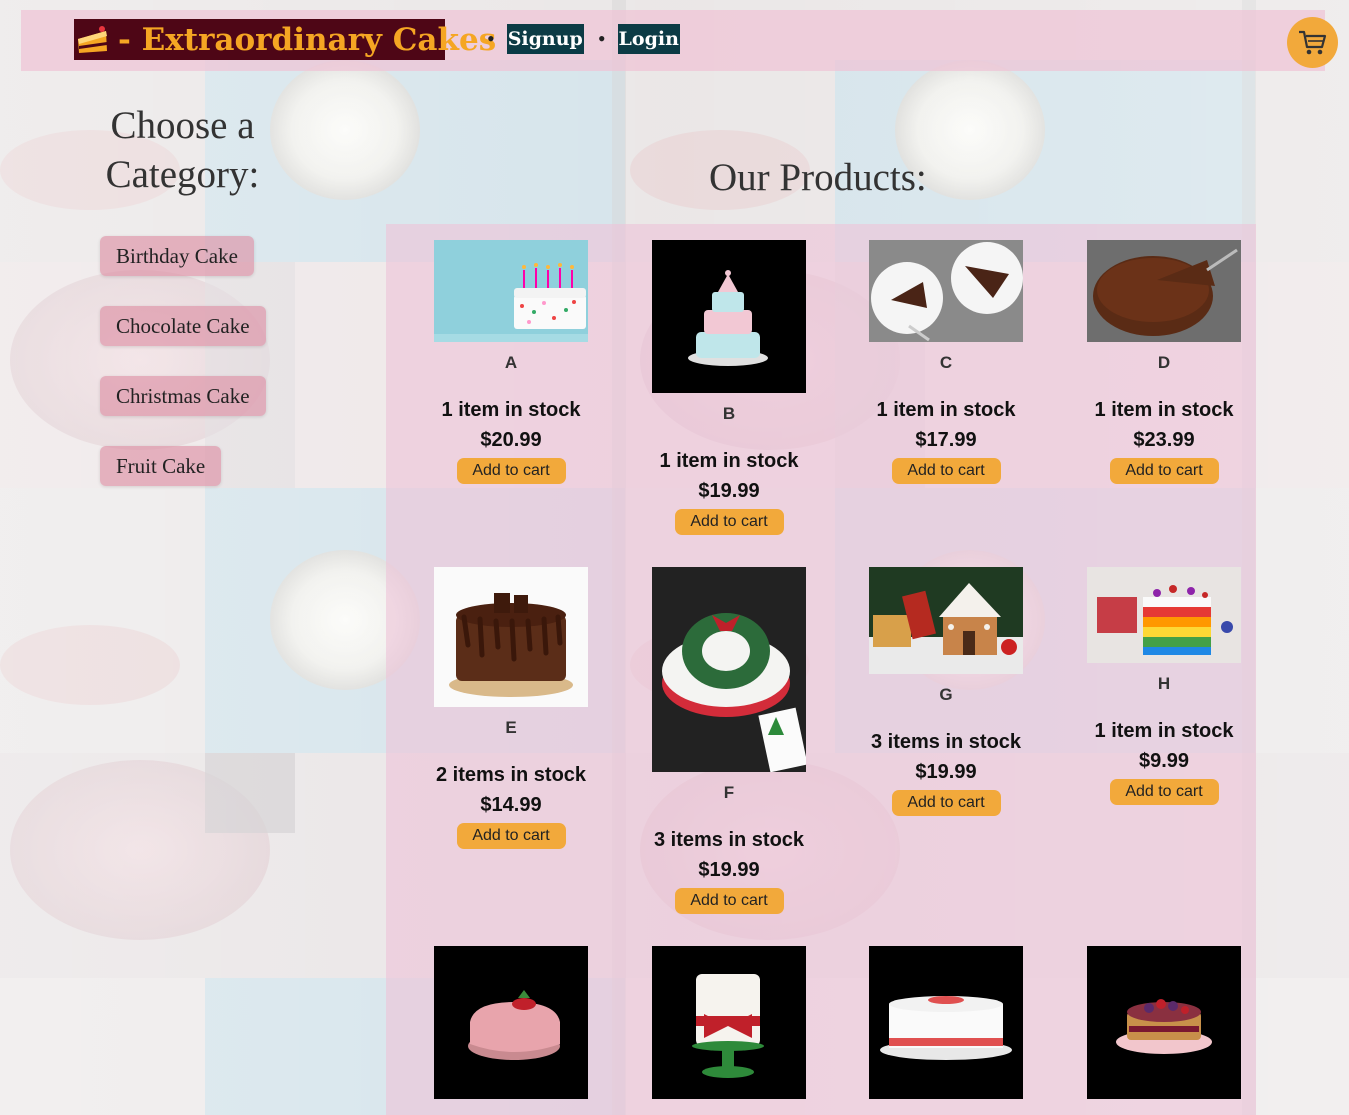 This screenshot has height=1115, width=1349. Describe the element at coordinates (648, 39) in the screenshot. I see `login-link: Login` at that location.